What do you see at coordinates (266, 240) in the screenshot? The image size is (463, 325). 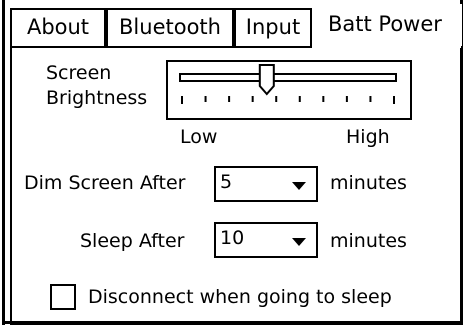 I see `sleep-after-dropdown: 10` at bounding box center [266, 240].